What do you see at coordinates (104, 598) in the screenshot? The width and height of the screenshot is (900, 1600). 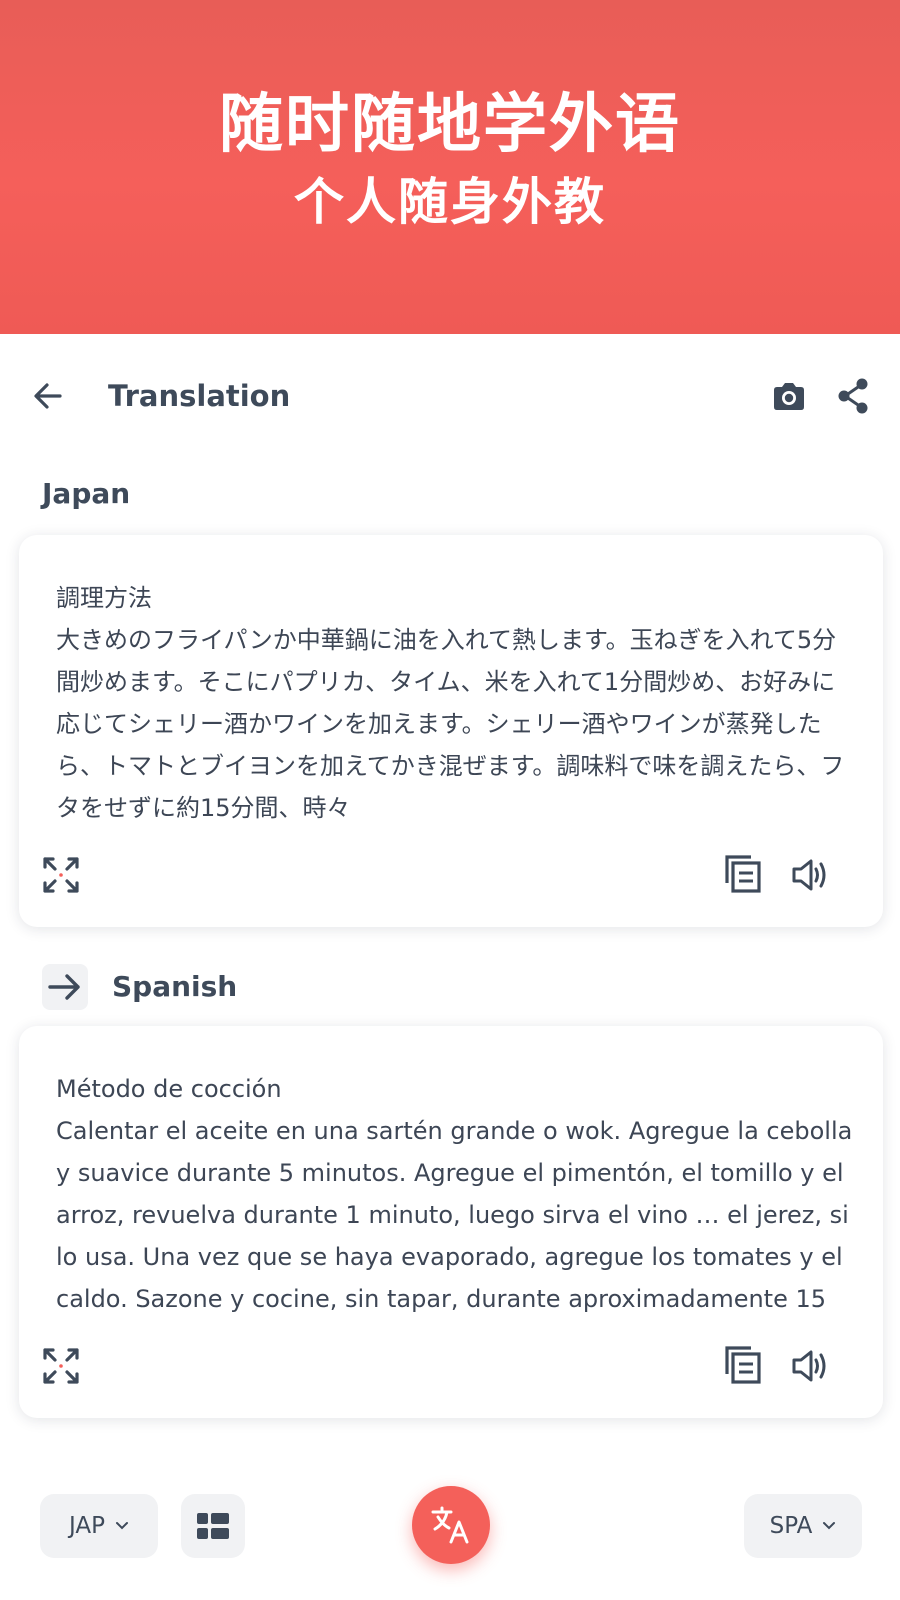 I see `source-heading: 調理方法` at bounding box center [104, 598].